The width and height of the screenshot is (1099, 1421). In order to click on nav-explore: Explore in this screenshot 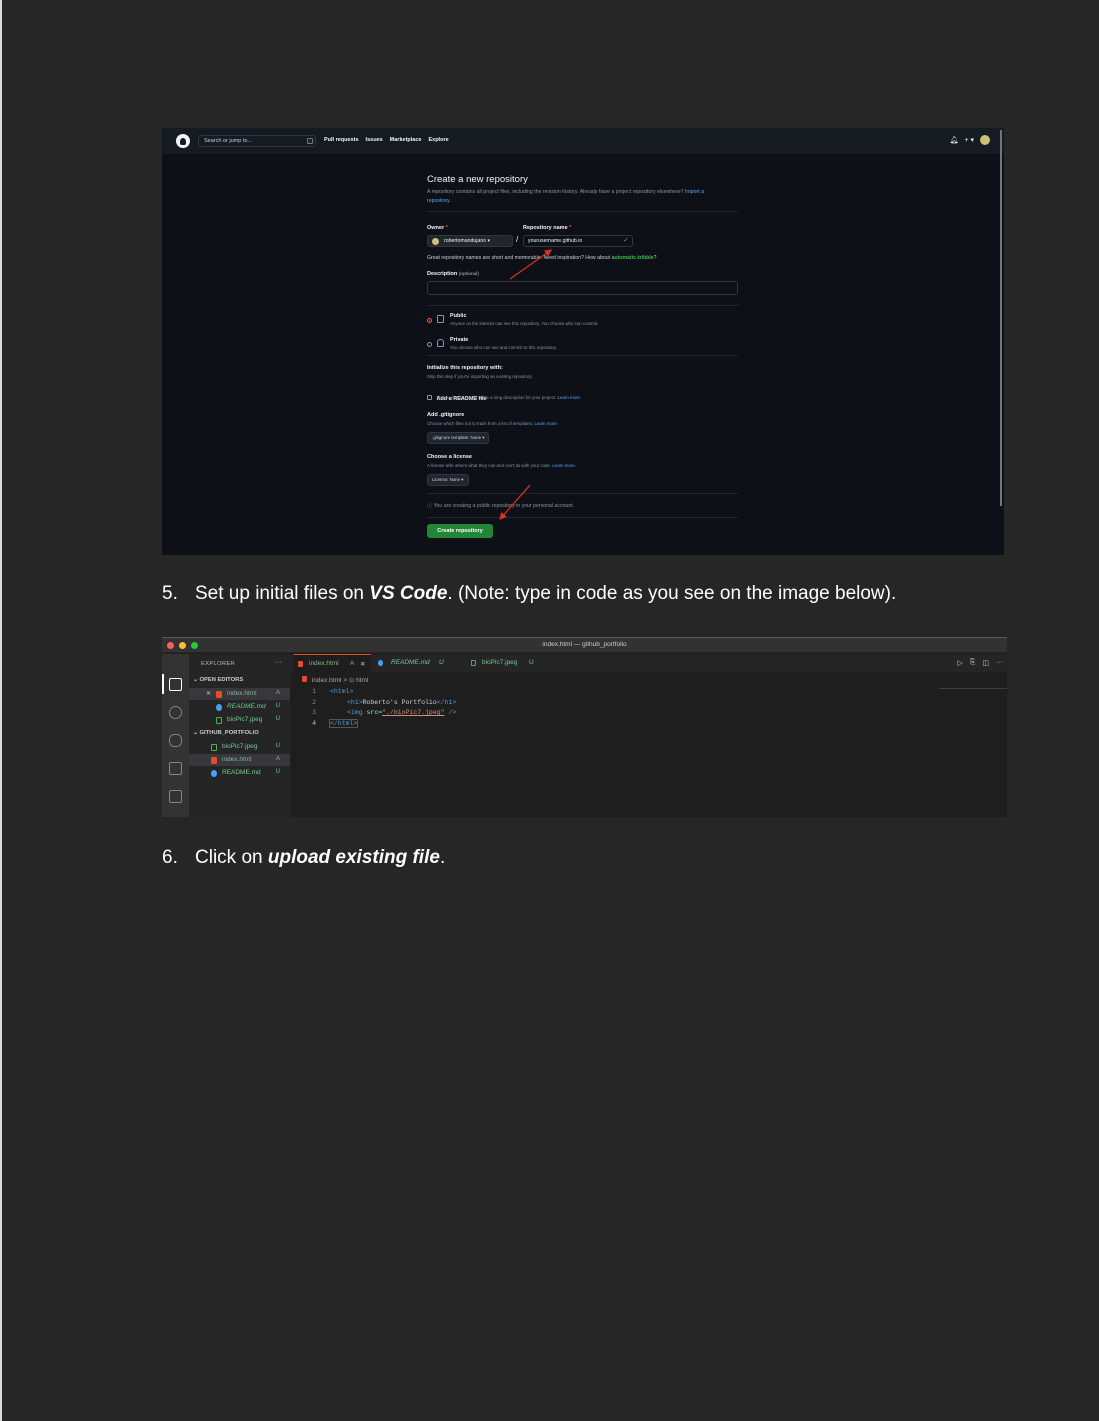, I will do `click(438, 140)`.